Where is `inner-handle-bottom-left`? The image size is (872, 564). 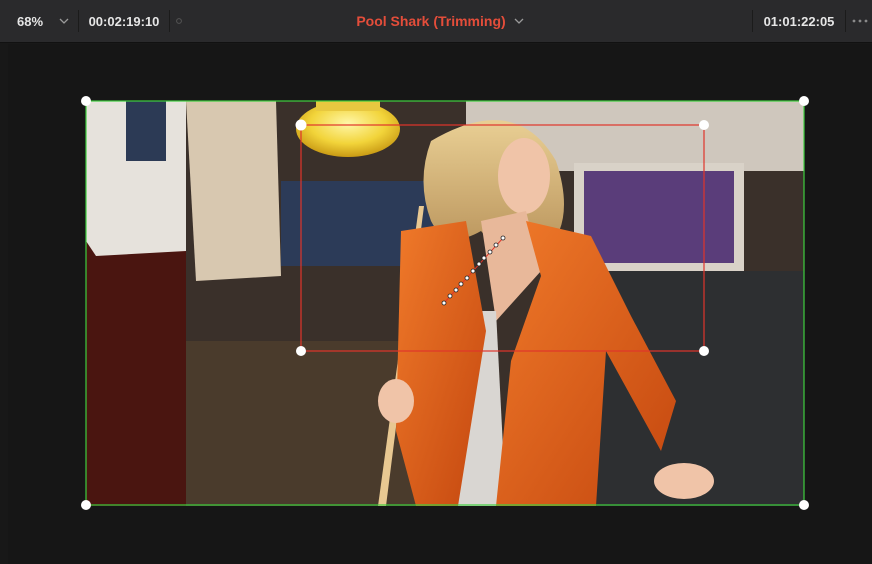
inner-handle-bottom-left is located at coordinates (301, 351).